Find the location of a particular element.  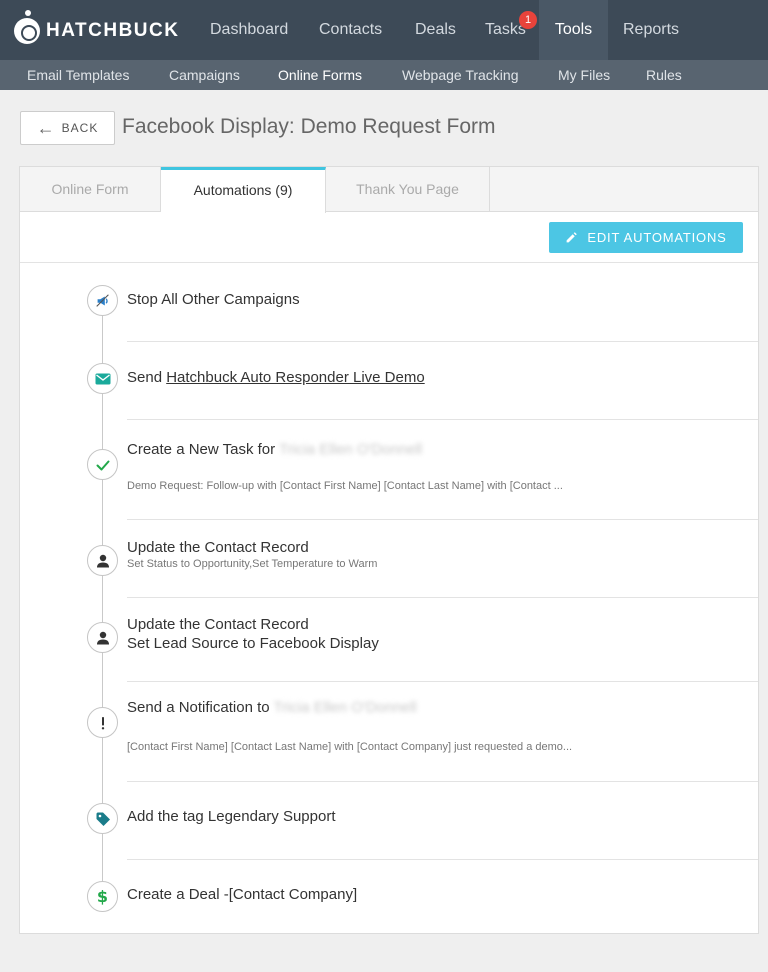

subnav-rules: Rules is located at coordinates (664, 75).